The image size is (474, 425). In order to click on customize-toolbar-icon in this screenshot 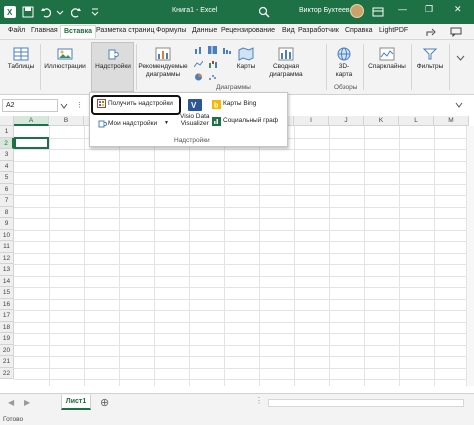, I will do `click(95, 13)`.